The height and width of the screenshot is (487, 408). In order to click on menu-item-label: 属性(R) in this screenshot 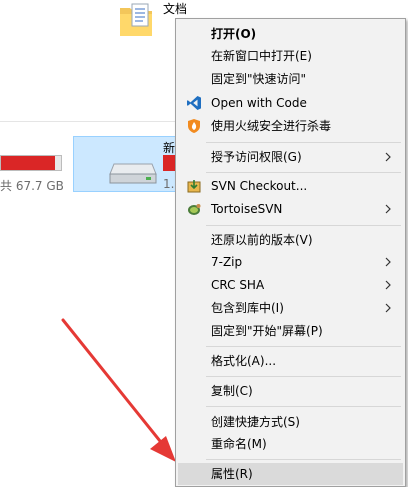, I will do `click(232, 474)`.